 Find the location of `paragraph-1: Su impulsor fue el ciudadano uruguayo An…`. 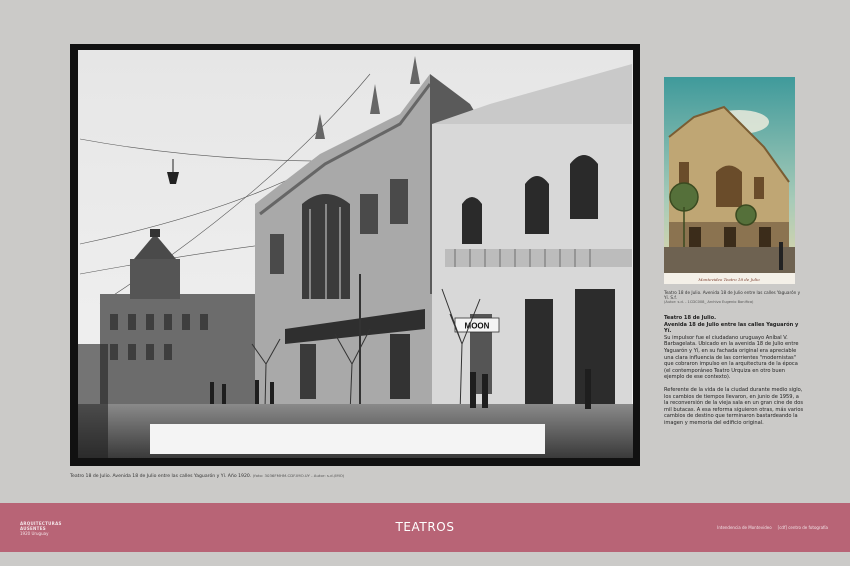

paragraph-1: Su impulsor fue el ciudadano uruguayo An… is located at coordinates (731, 357).